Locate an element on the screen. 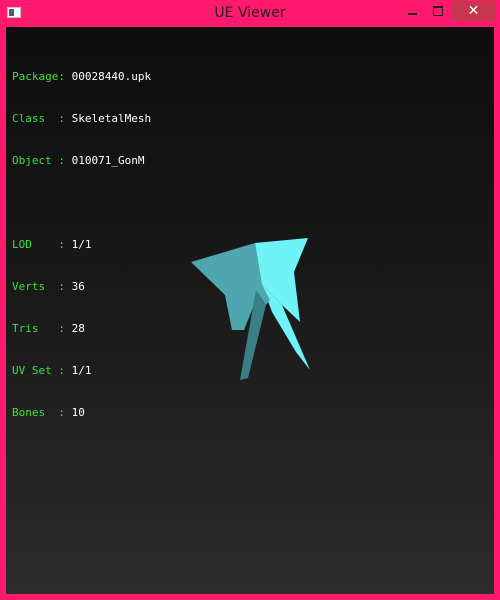 This screenshot has height=600, width=500. close-icon: ✕ is located at coordinates (473, 11).